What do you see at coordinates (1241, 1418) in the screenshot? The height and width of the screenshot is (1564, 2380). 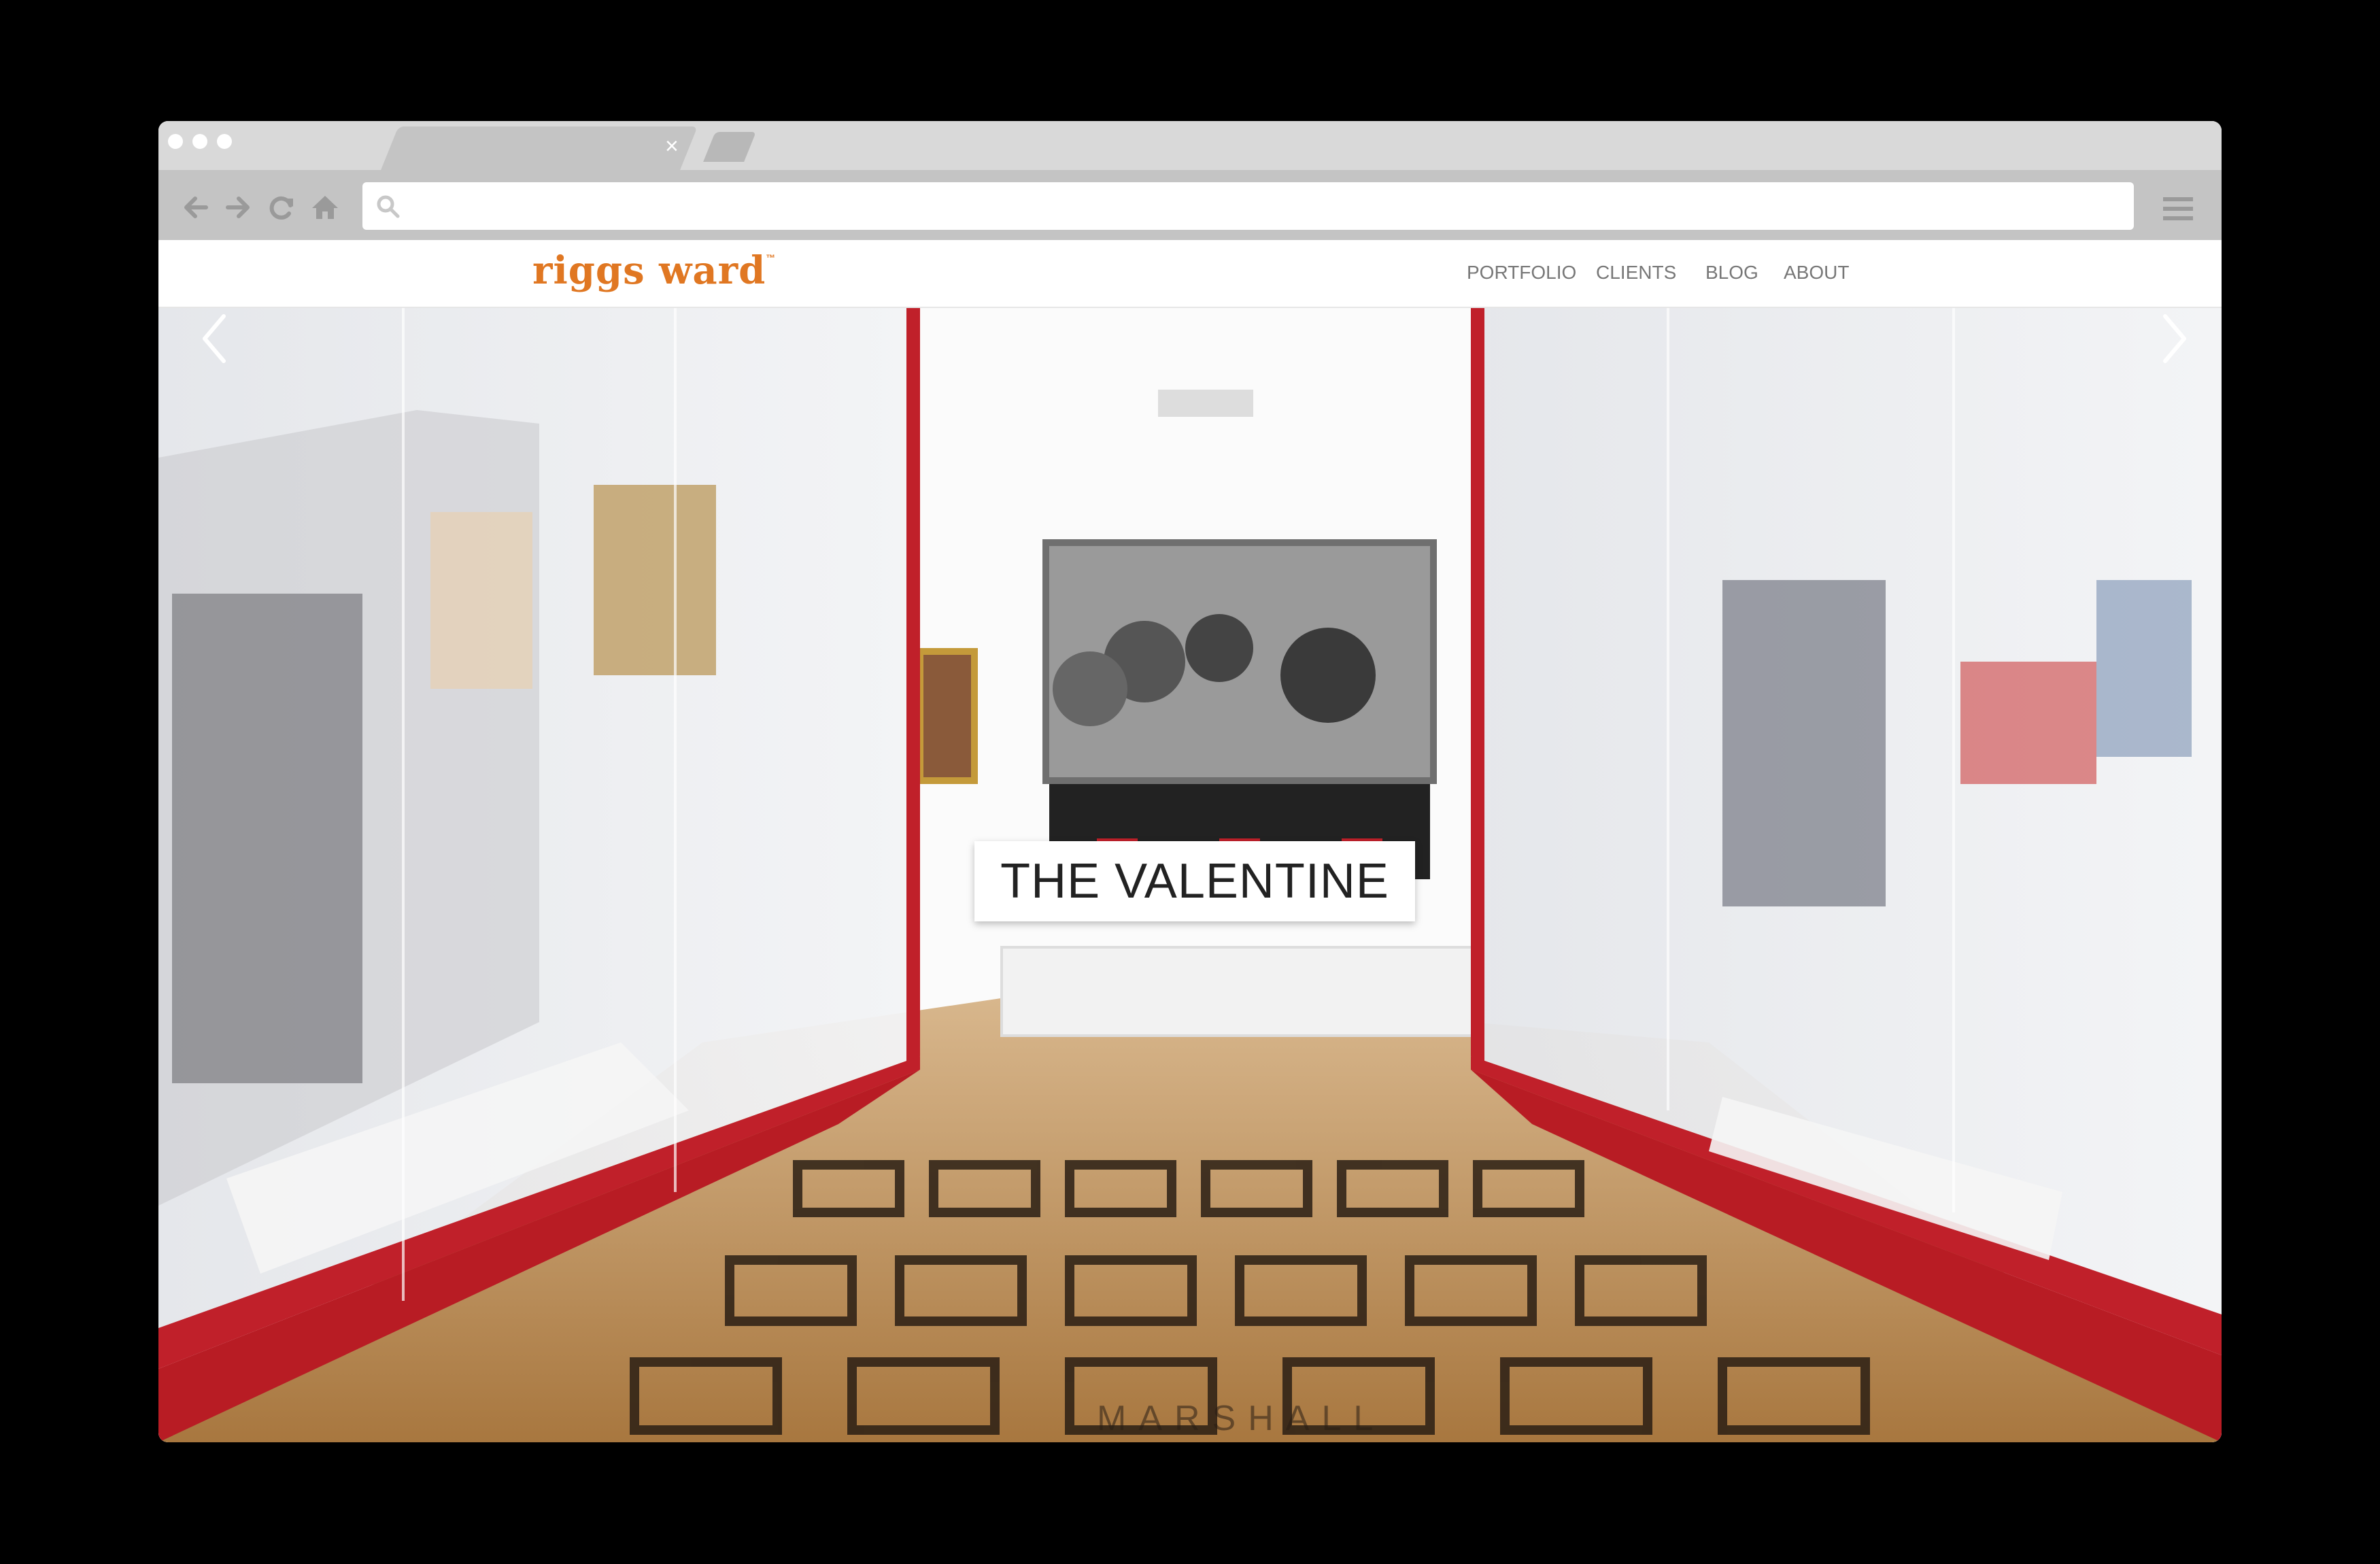 I see `floor-inscription: MARSHALL` at bounding box center [1241, 1418].